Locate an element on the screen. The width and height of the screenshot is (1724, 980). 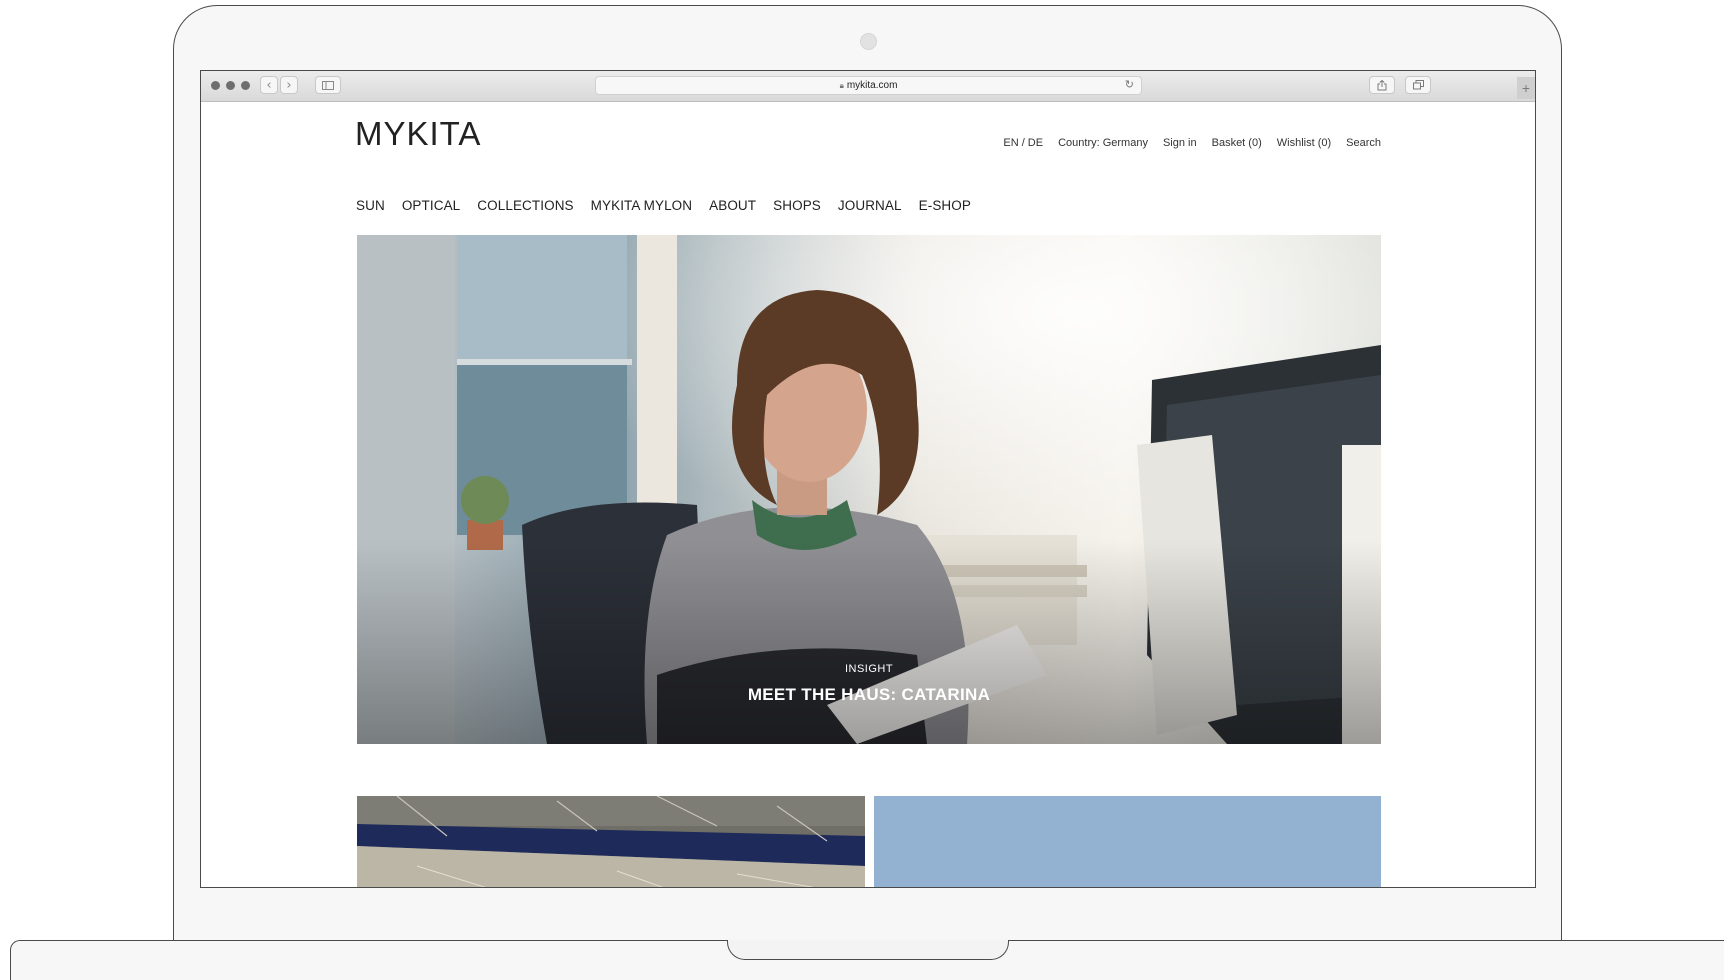
country-selector: Country: Germany is located at coordinates (1103, 143).